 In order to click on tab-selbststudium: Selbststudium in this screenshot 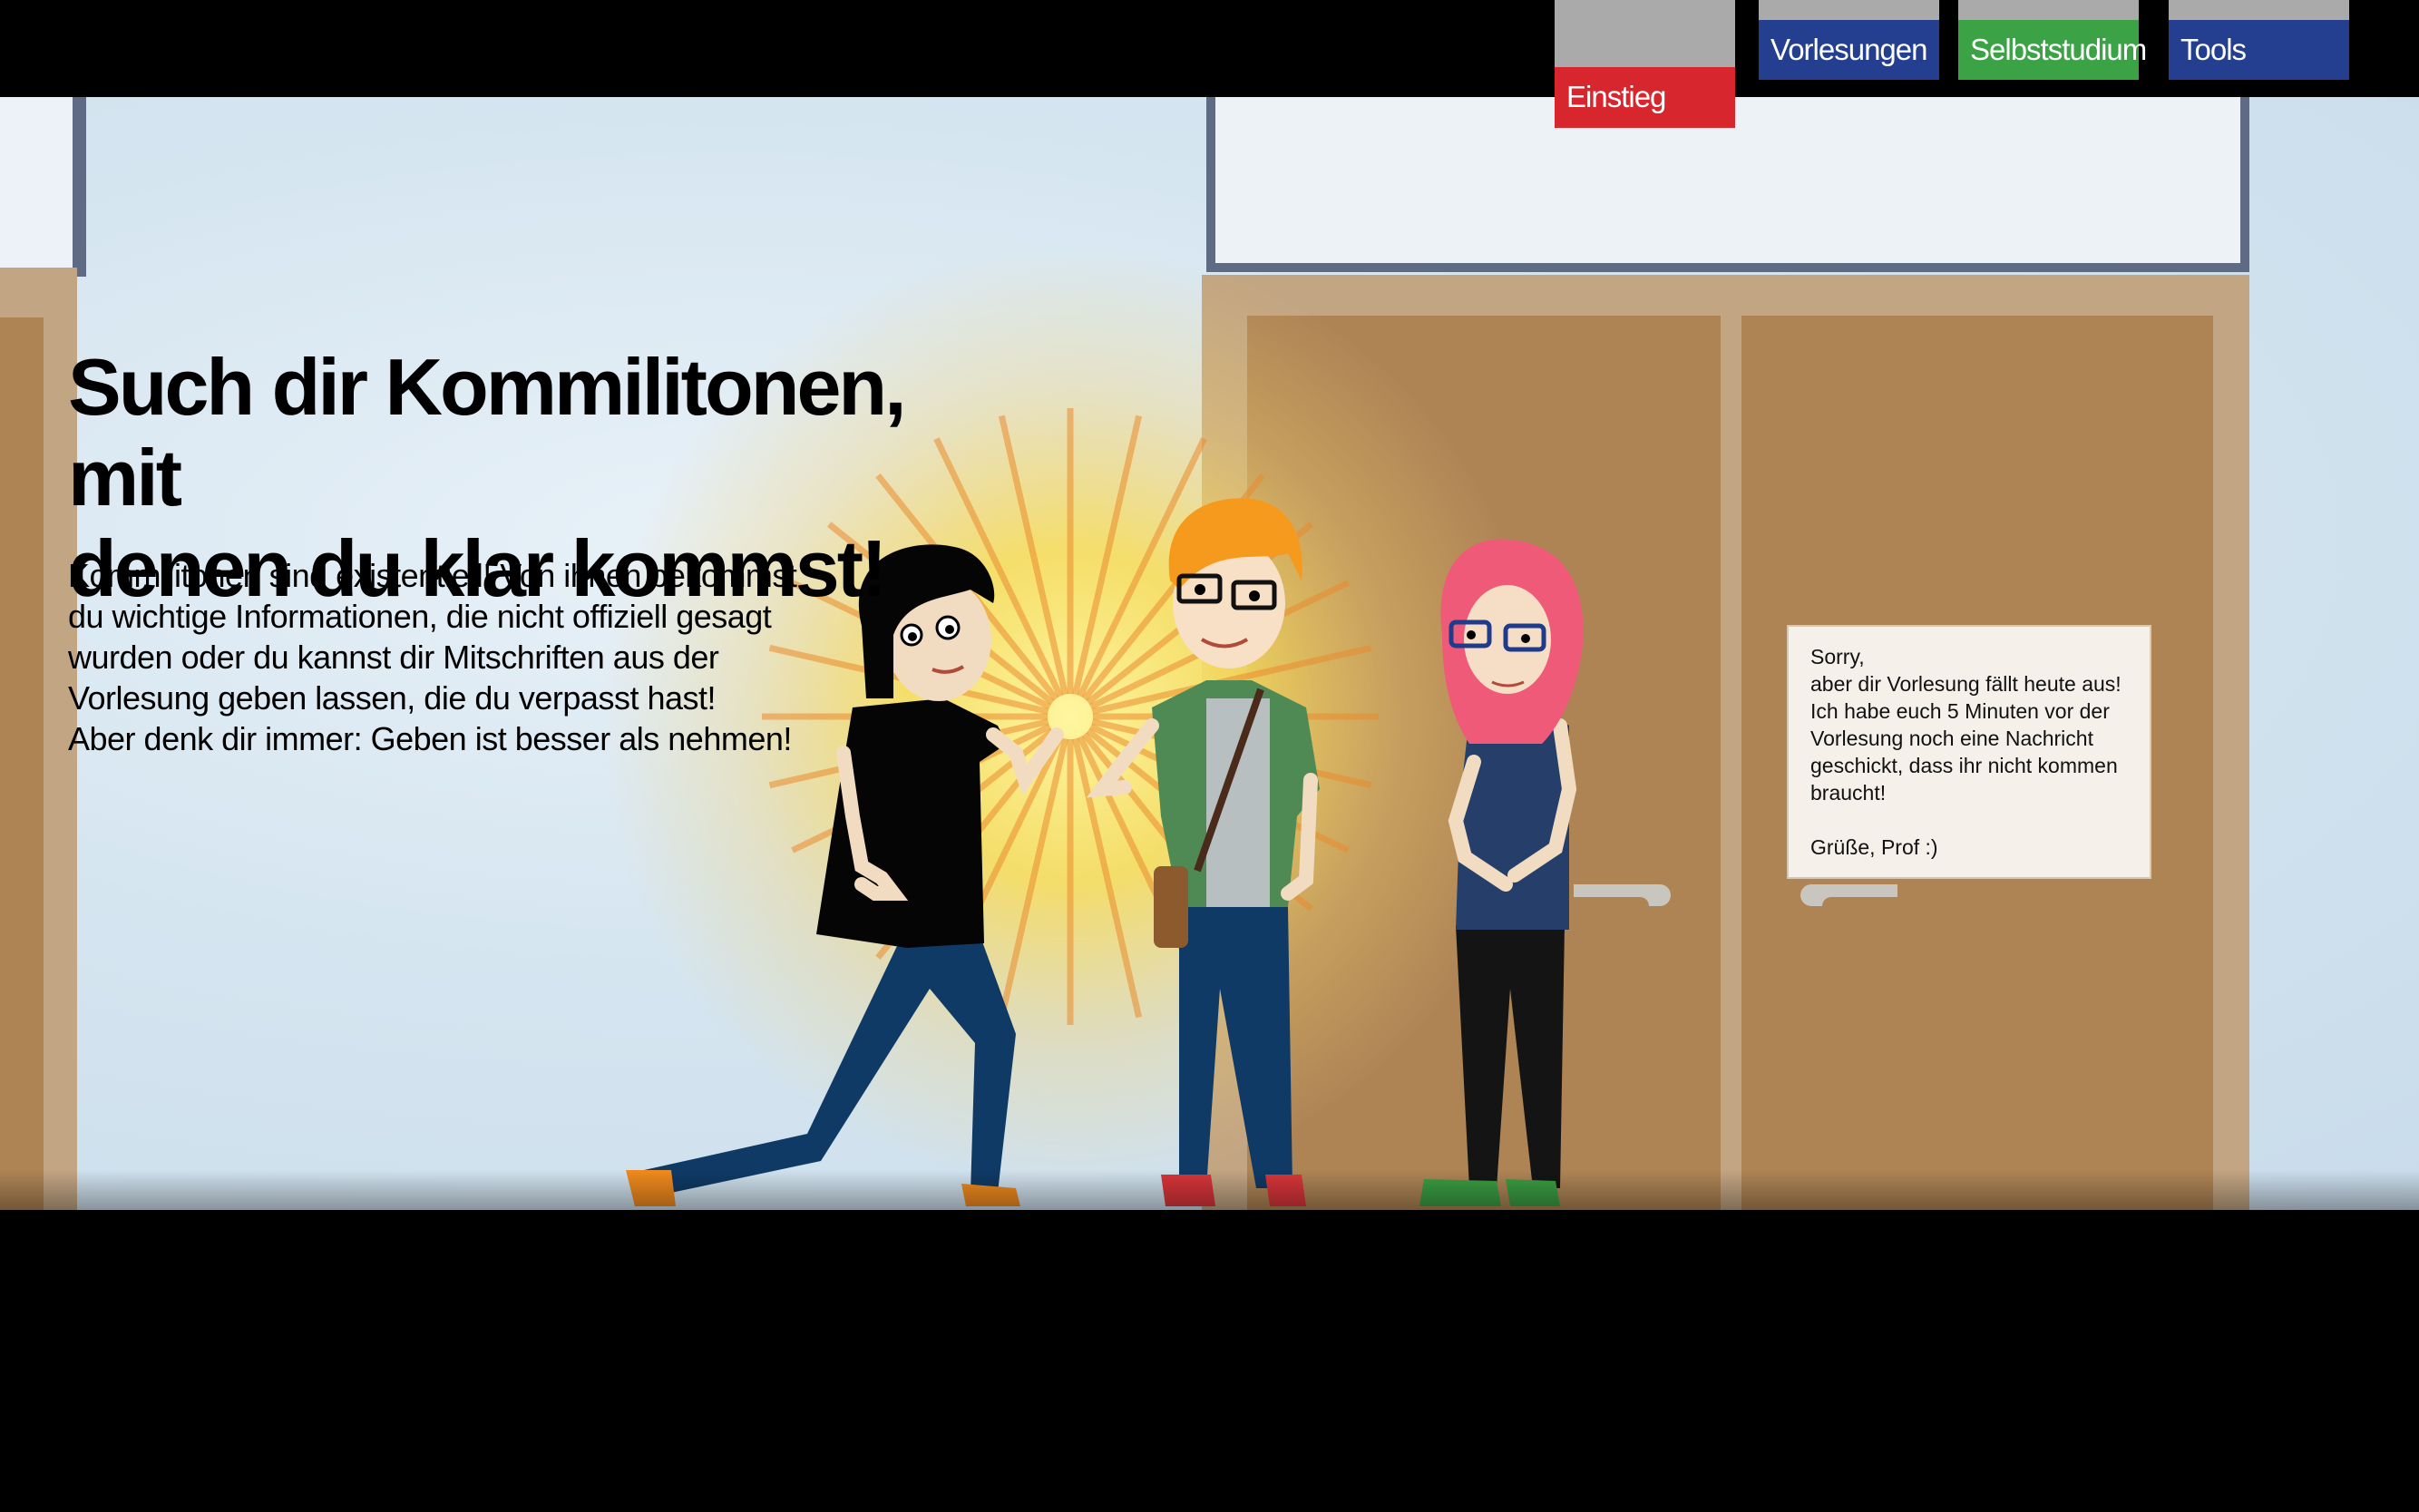, I will do `click(2052, 40)`.